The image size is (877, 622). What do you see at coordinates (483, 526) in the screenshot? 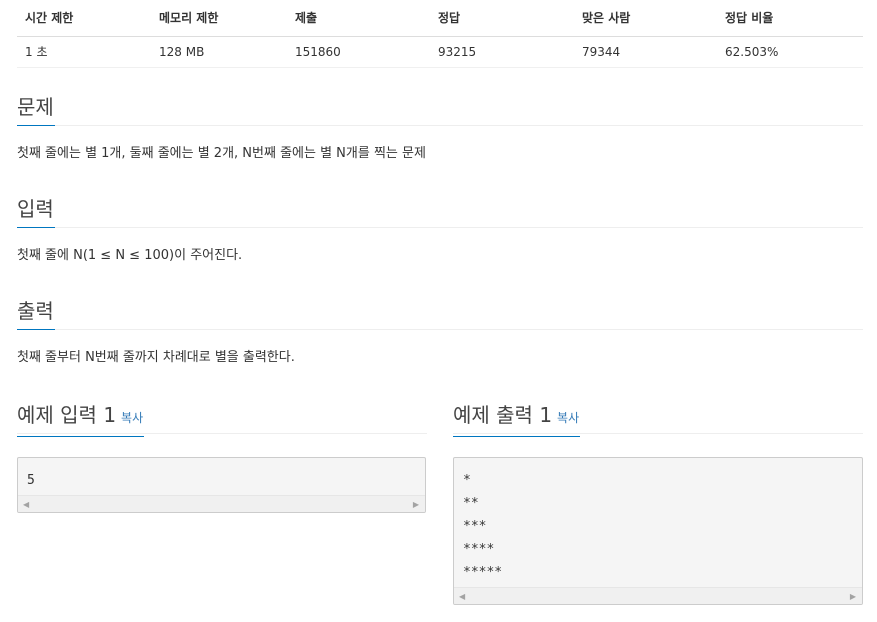
I see `sample-output-content: * ** *** **** *****` at bounding box center [483, 526].